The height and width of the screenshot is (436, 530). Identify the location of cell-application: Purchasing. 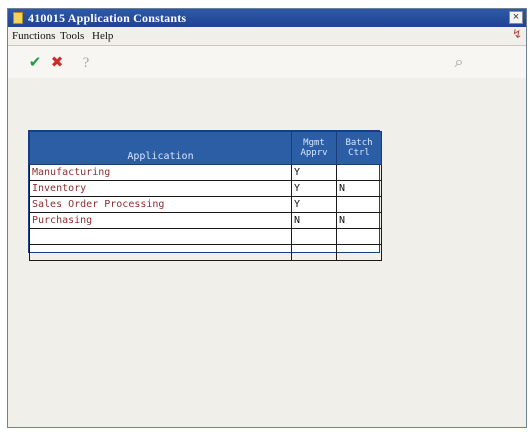
(160, 220).